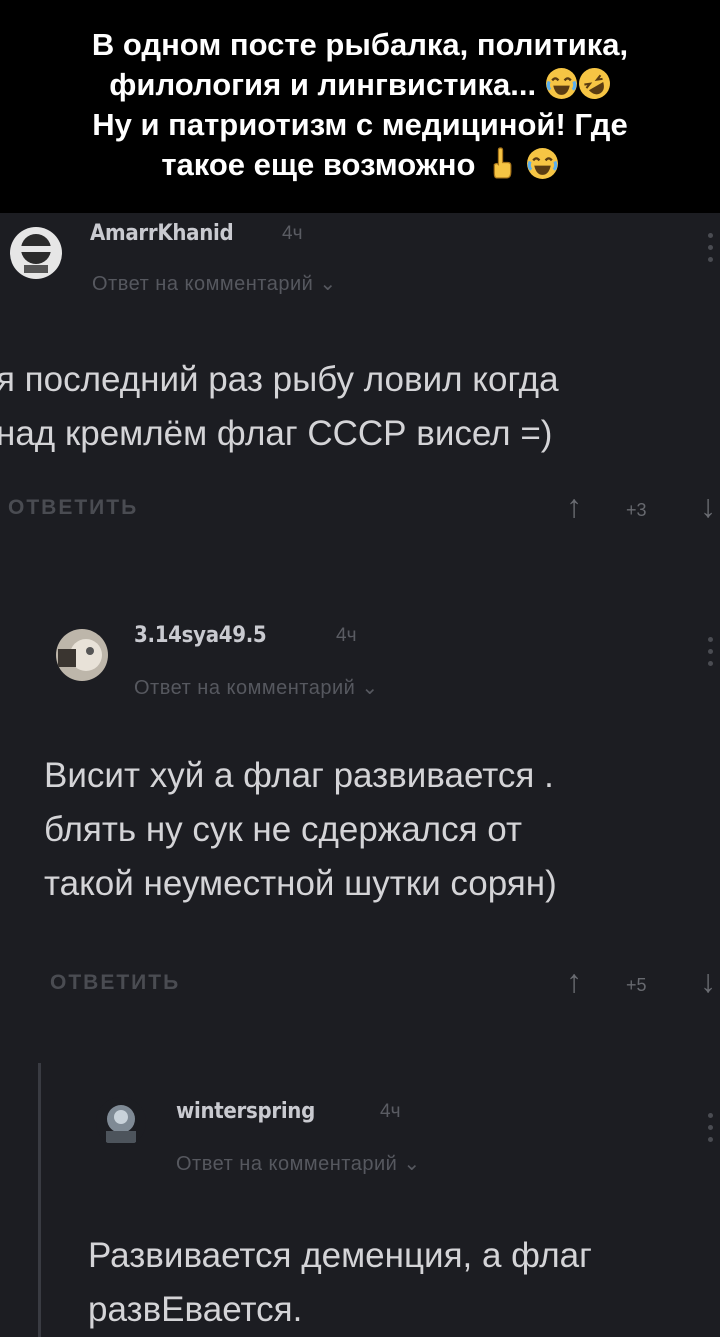  Describe the element at coordinates (299, 775) in the screenshot. I see `comment-text-line-1: Висит хуй а флаг развивается .` at that location.